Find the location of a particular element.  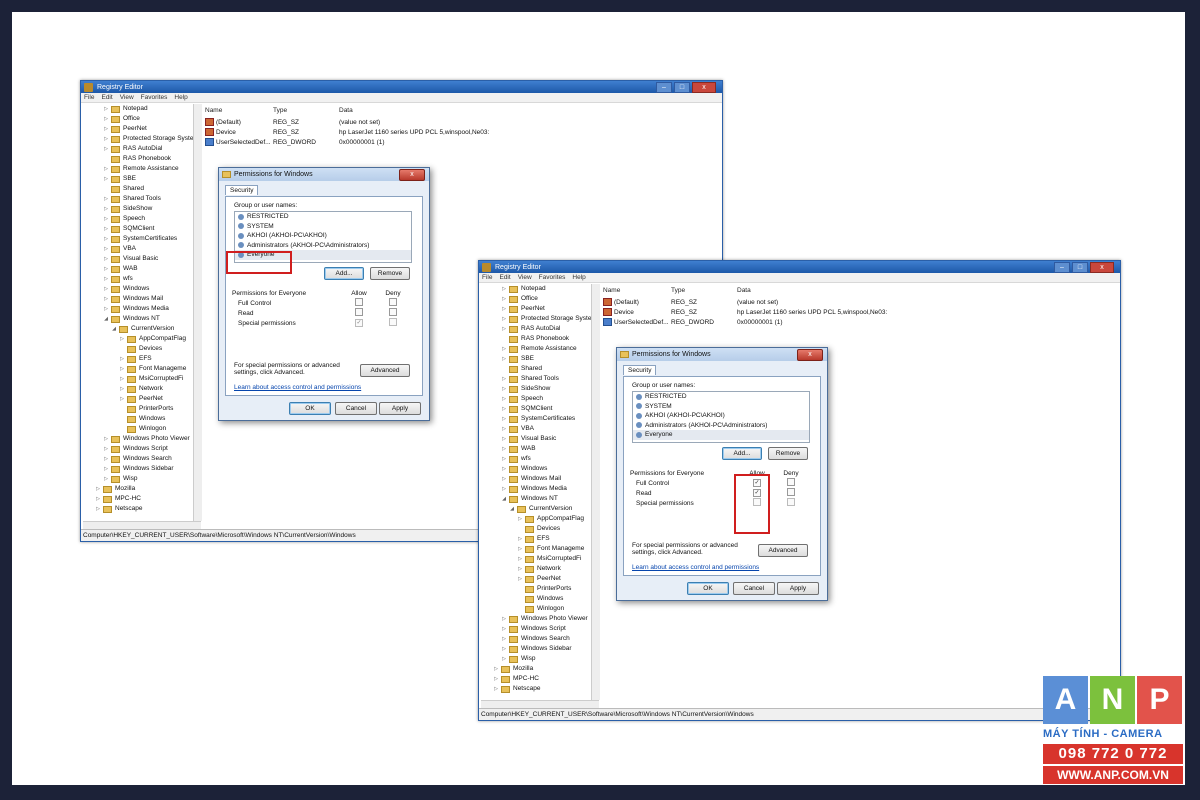

user-list-item: AKHOI (AKHOI-PC\AKHOI) is located at coordinates (721, 416).